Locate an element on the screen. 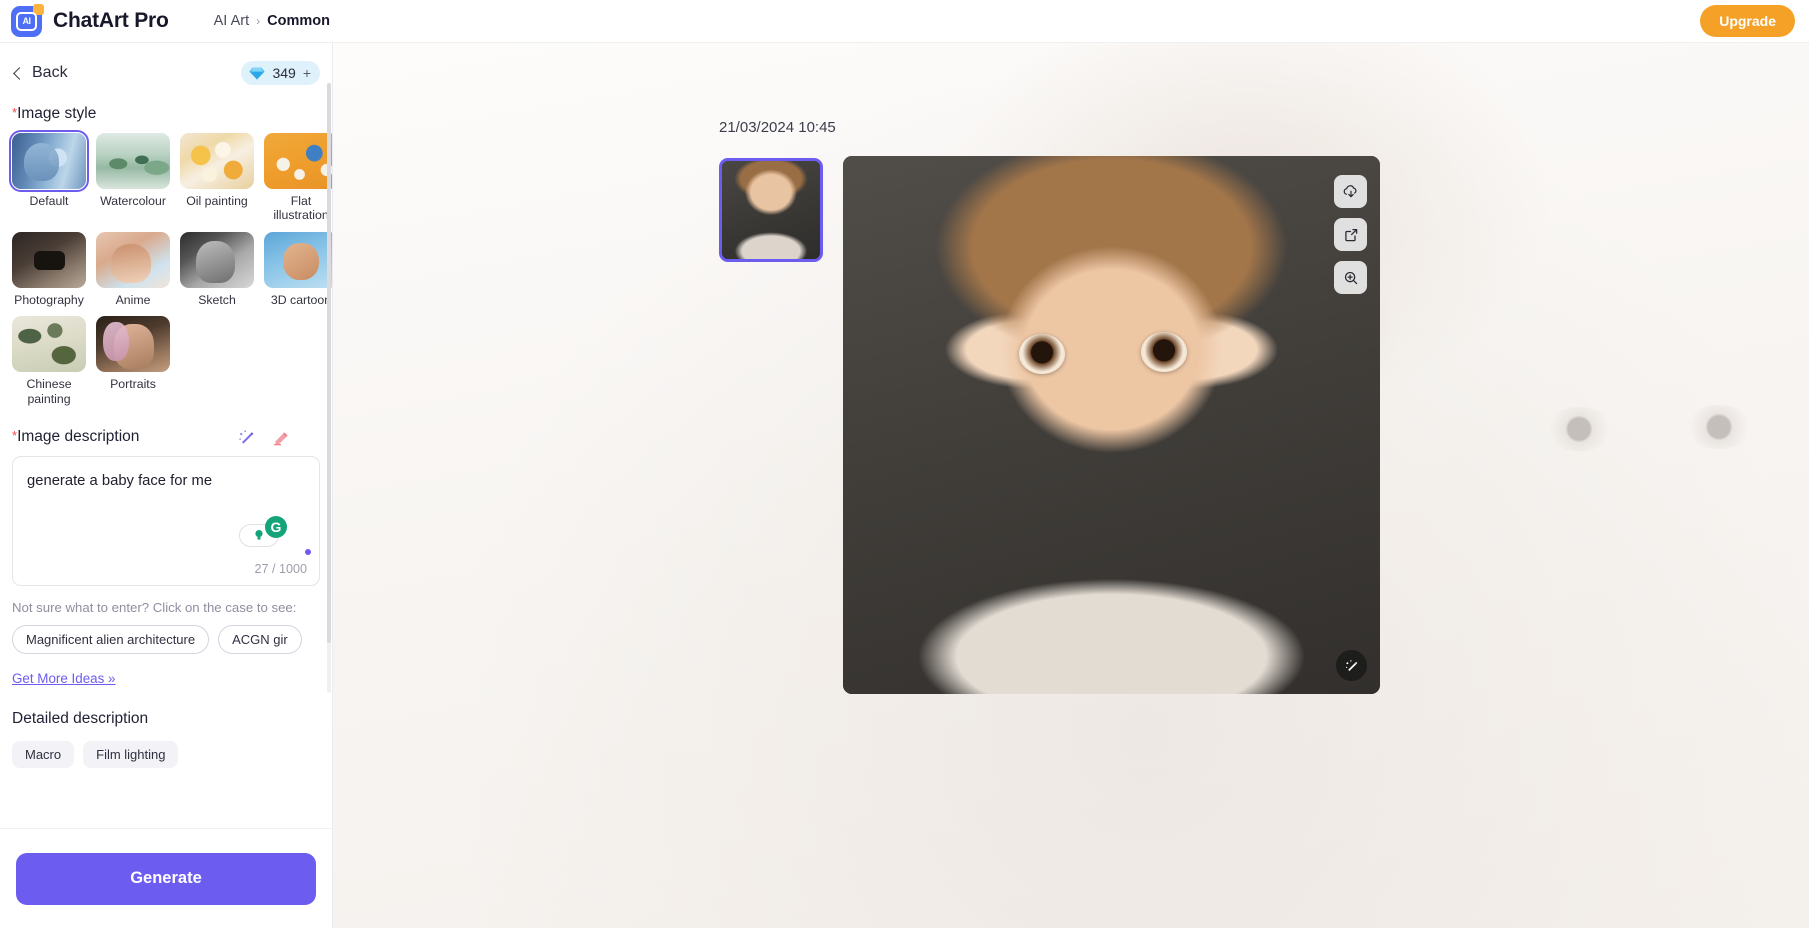 The width and height of the screenshot is (1809, 928). style-option-watercolour: Watercolour is located at coordinates (133, 178).